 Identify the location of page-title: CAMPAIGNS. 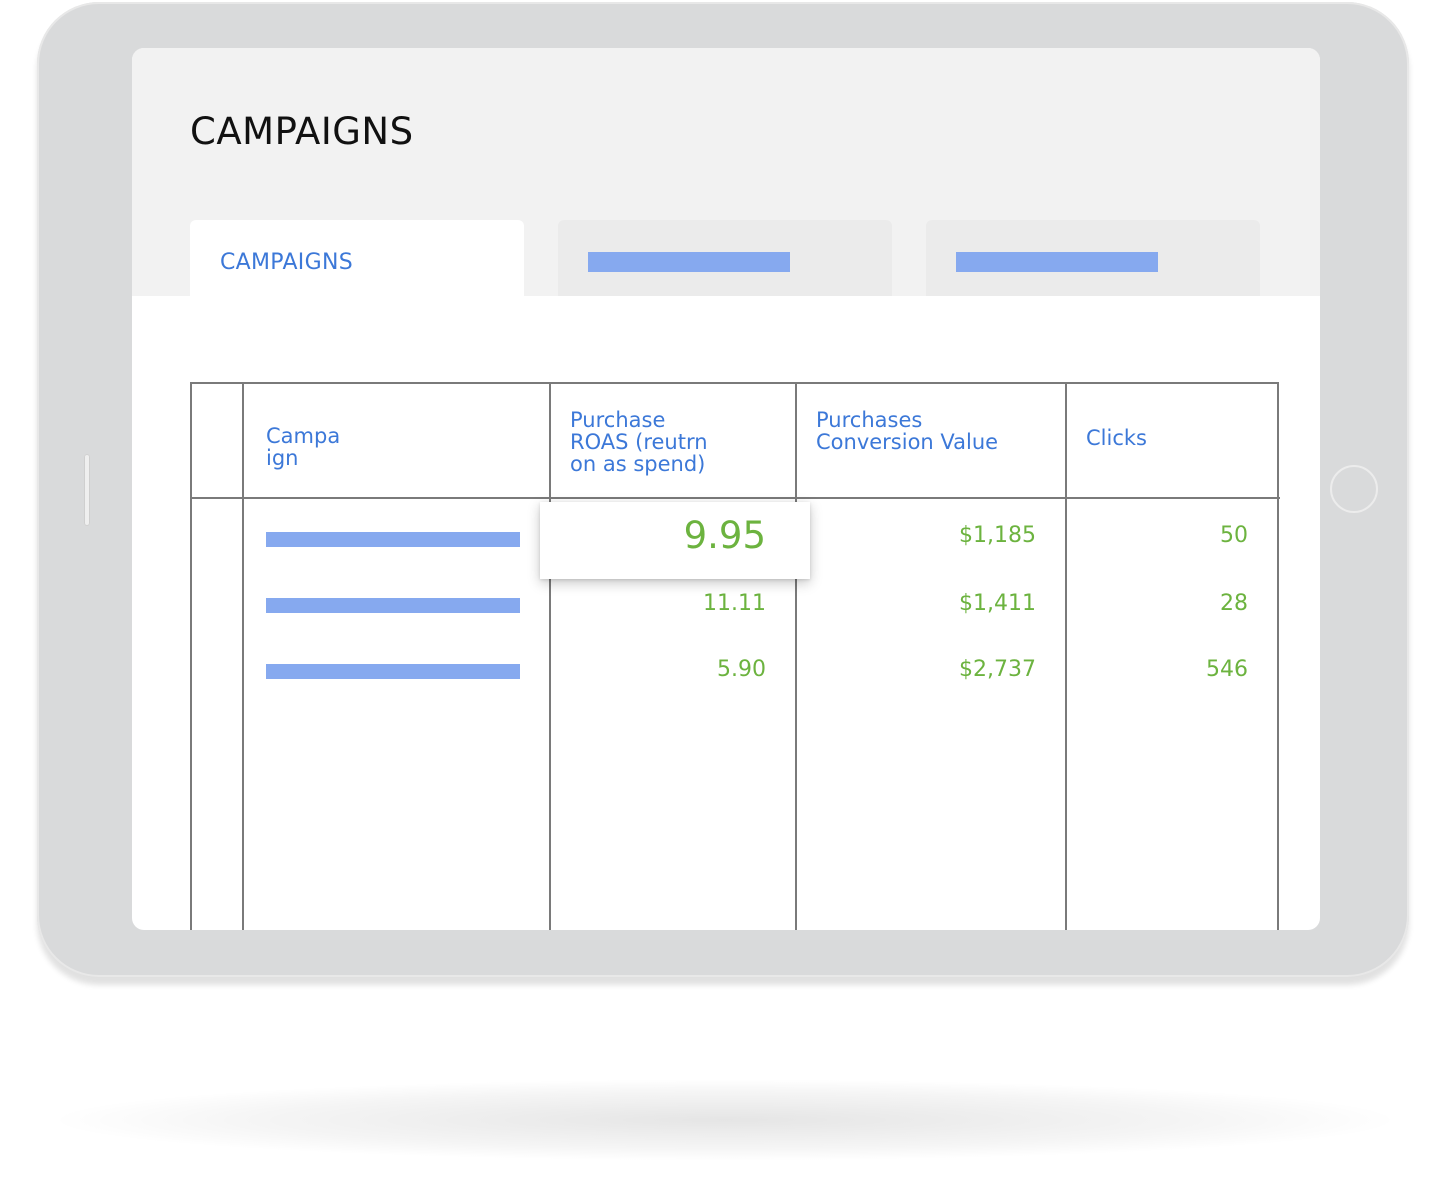
(302, 131).